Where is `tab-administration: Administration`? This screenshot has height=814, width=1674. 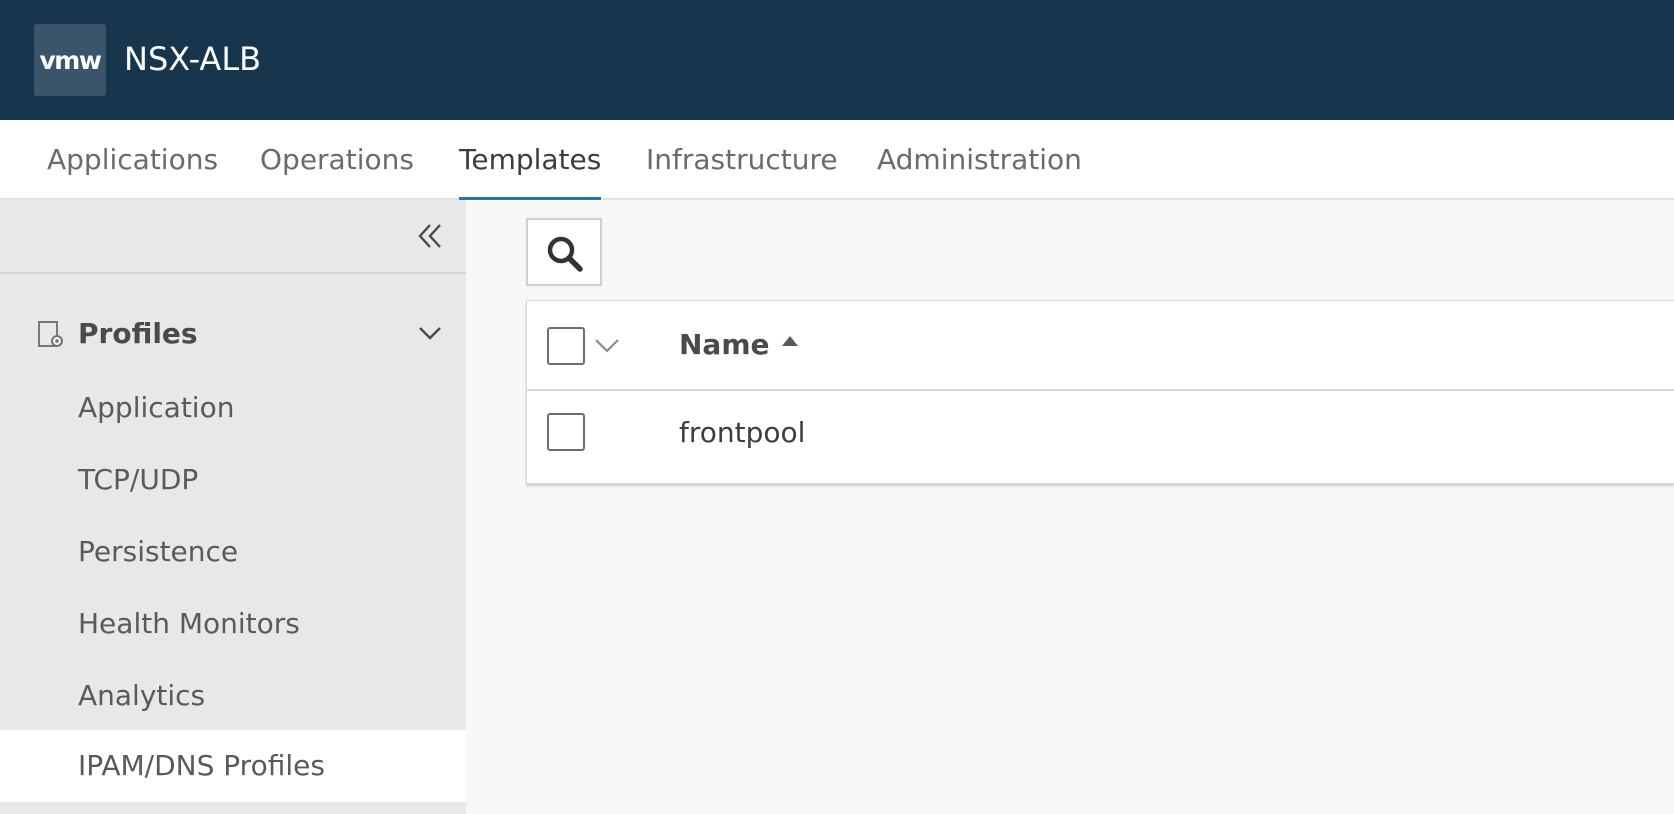 tab-administration: Administration is located at coordinates (979, 160).